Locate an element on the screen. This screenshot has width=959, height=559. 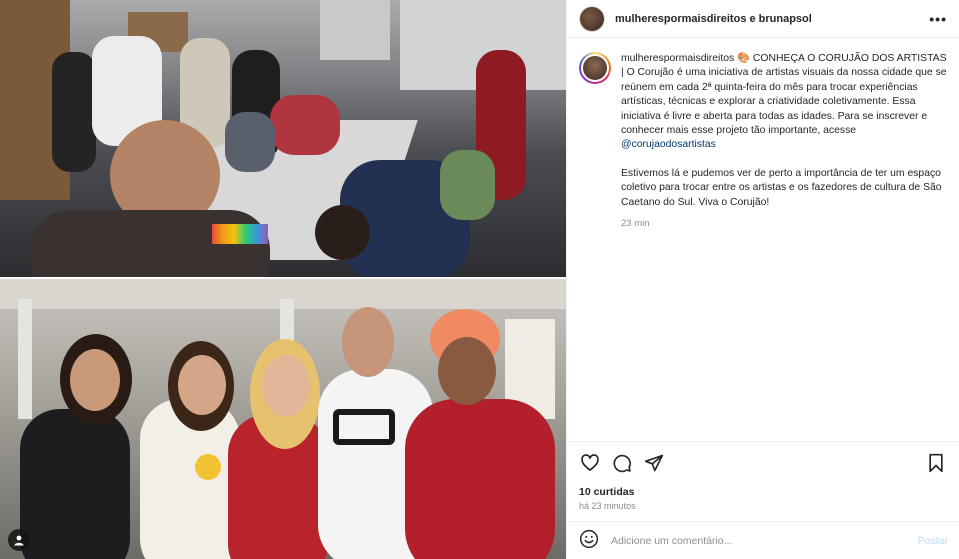
heart-icon is located at coordinates (590, 463).